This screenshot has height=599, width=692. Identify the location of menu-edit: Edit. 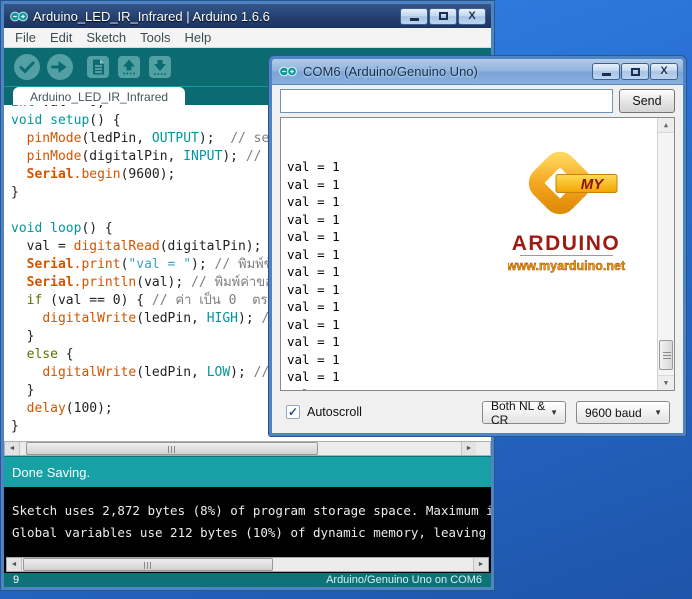
(61, 37).